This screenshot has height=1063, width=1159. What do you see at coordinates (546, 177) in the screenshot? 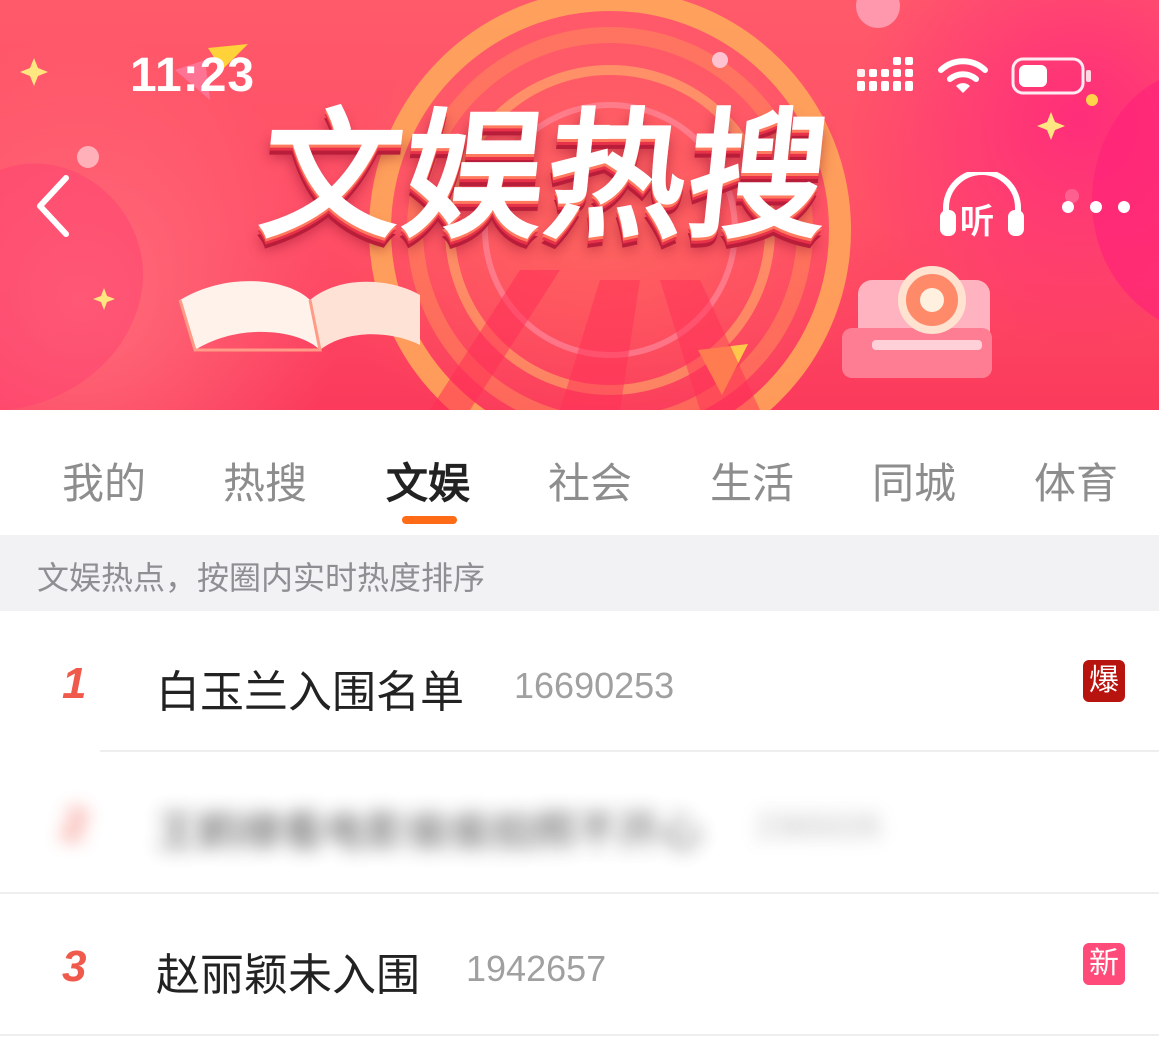
I see `banner-title: 文娱热搜` at bounding box center [546, 177].